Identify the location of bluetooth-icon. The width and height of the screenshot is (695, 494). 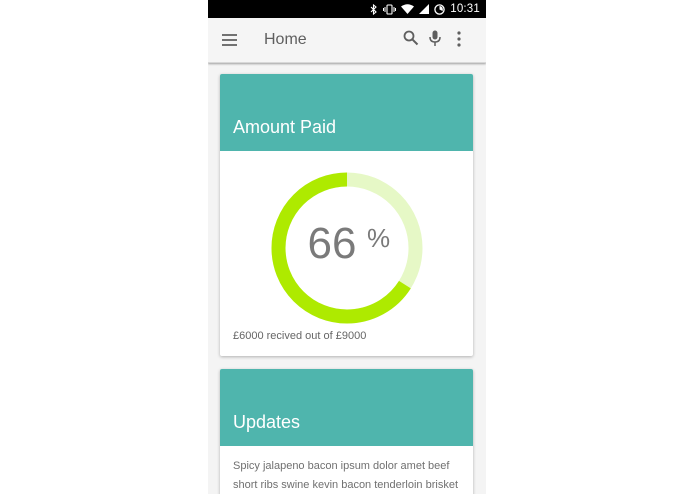
(374, 9).